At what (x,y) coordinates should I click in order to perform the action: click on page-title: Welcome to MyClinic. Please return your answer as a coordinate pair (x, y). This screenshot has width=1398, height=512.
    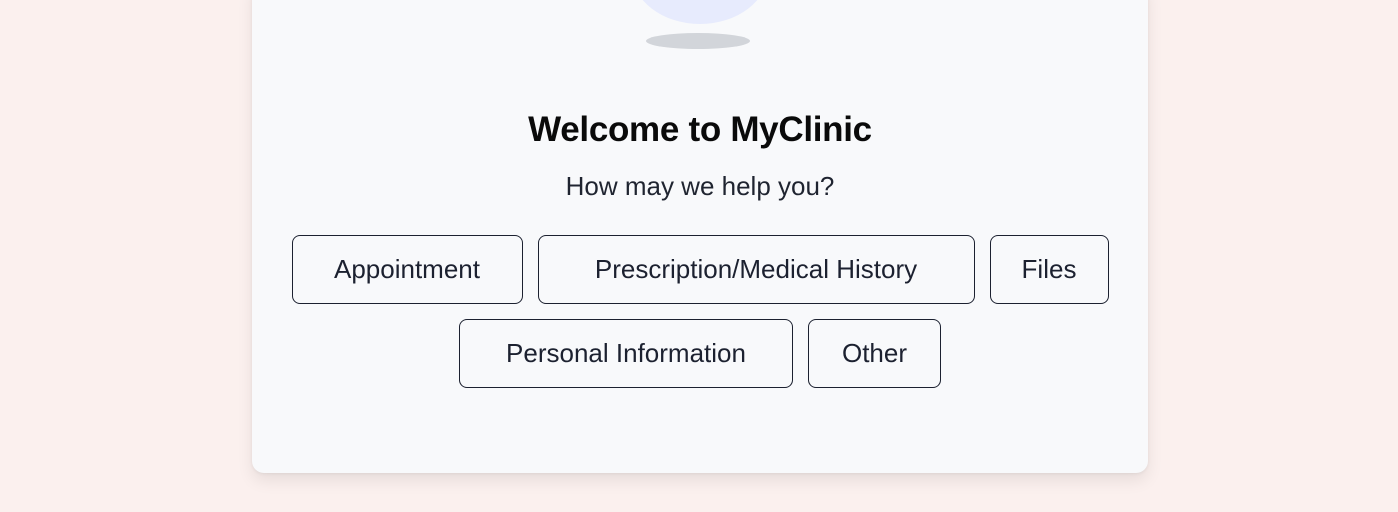
    Looking at the image, I should click on (700, 129).